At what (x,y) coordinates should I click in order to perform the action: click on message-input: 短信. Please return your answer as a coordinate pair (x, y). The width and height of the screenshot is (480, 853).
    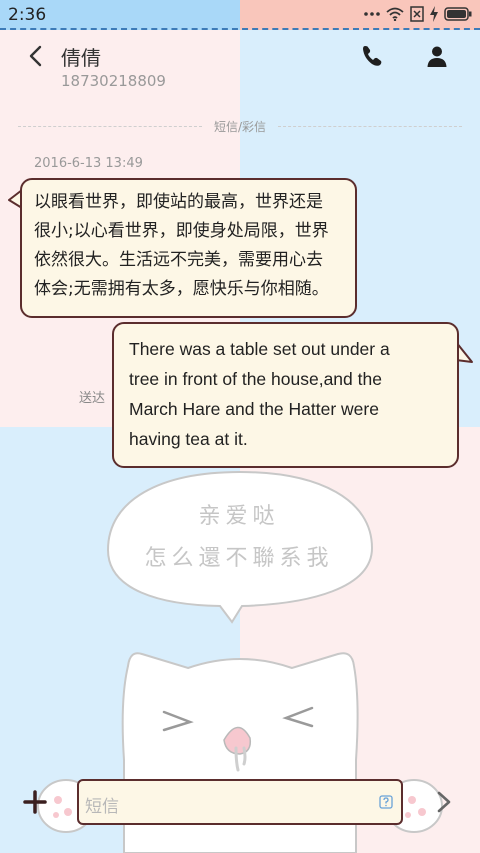
    Looking at the image, I should click on (240, 802).